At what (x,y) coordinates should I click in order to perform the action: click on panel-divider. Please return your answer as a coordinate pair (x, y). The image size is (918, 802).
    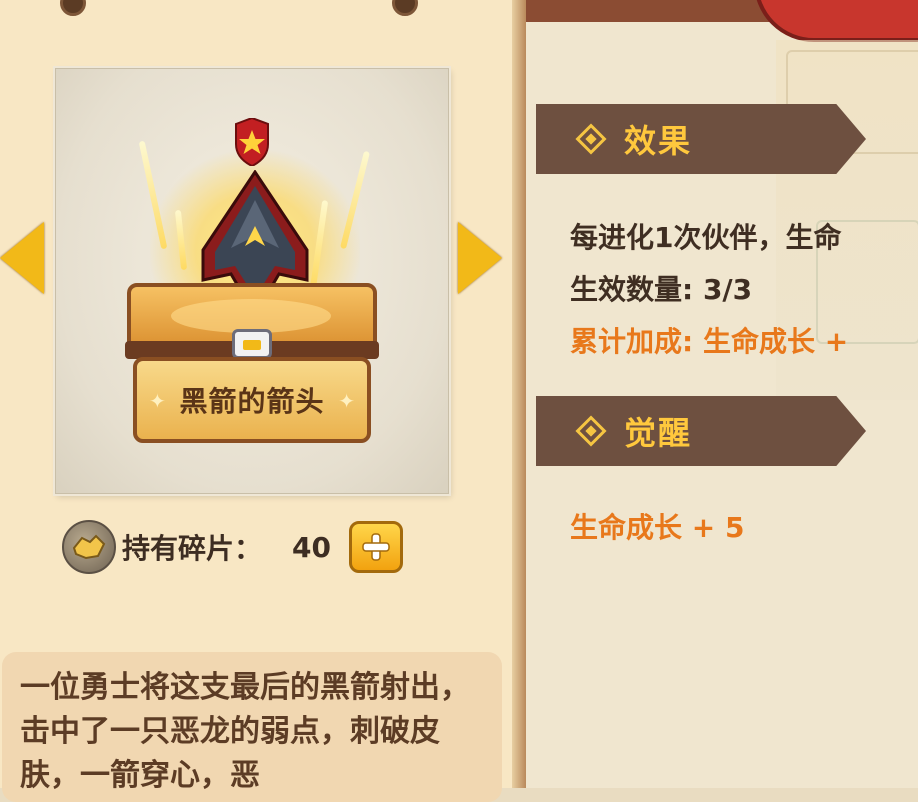
    Looking at the image, I should click on (519, 394).